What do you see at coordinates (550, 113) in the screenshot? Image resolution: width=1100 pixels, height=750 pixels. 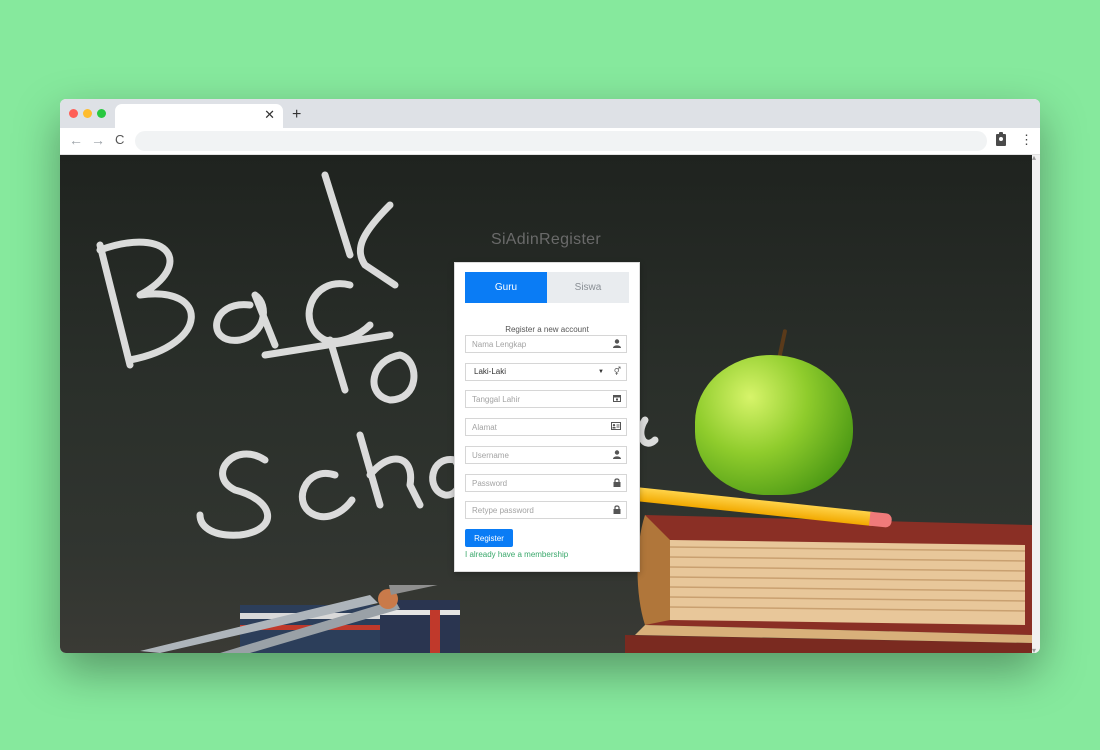 I see `tab-strip: ✕ +` at bounding box center [550, 113].